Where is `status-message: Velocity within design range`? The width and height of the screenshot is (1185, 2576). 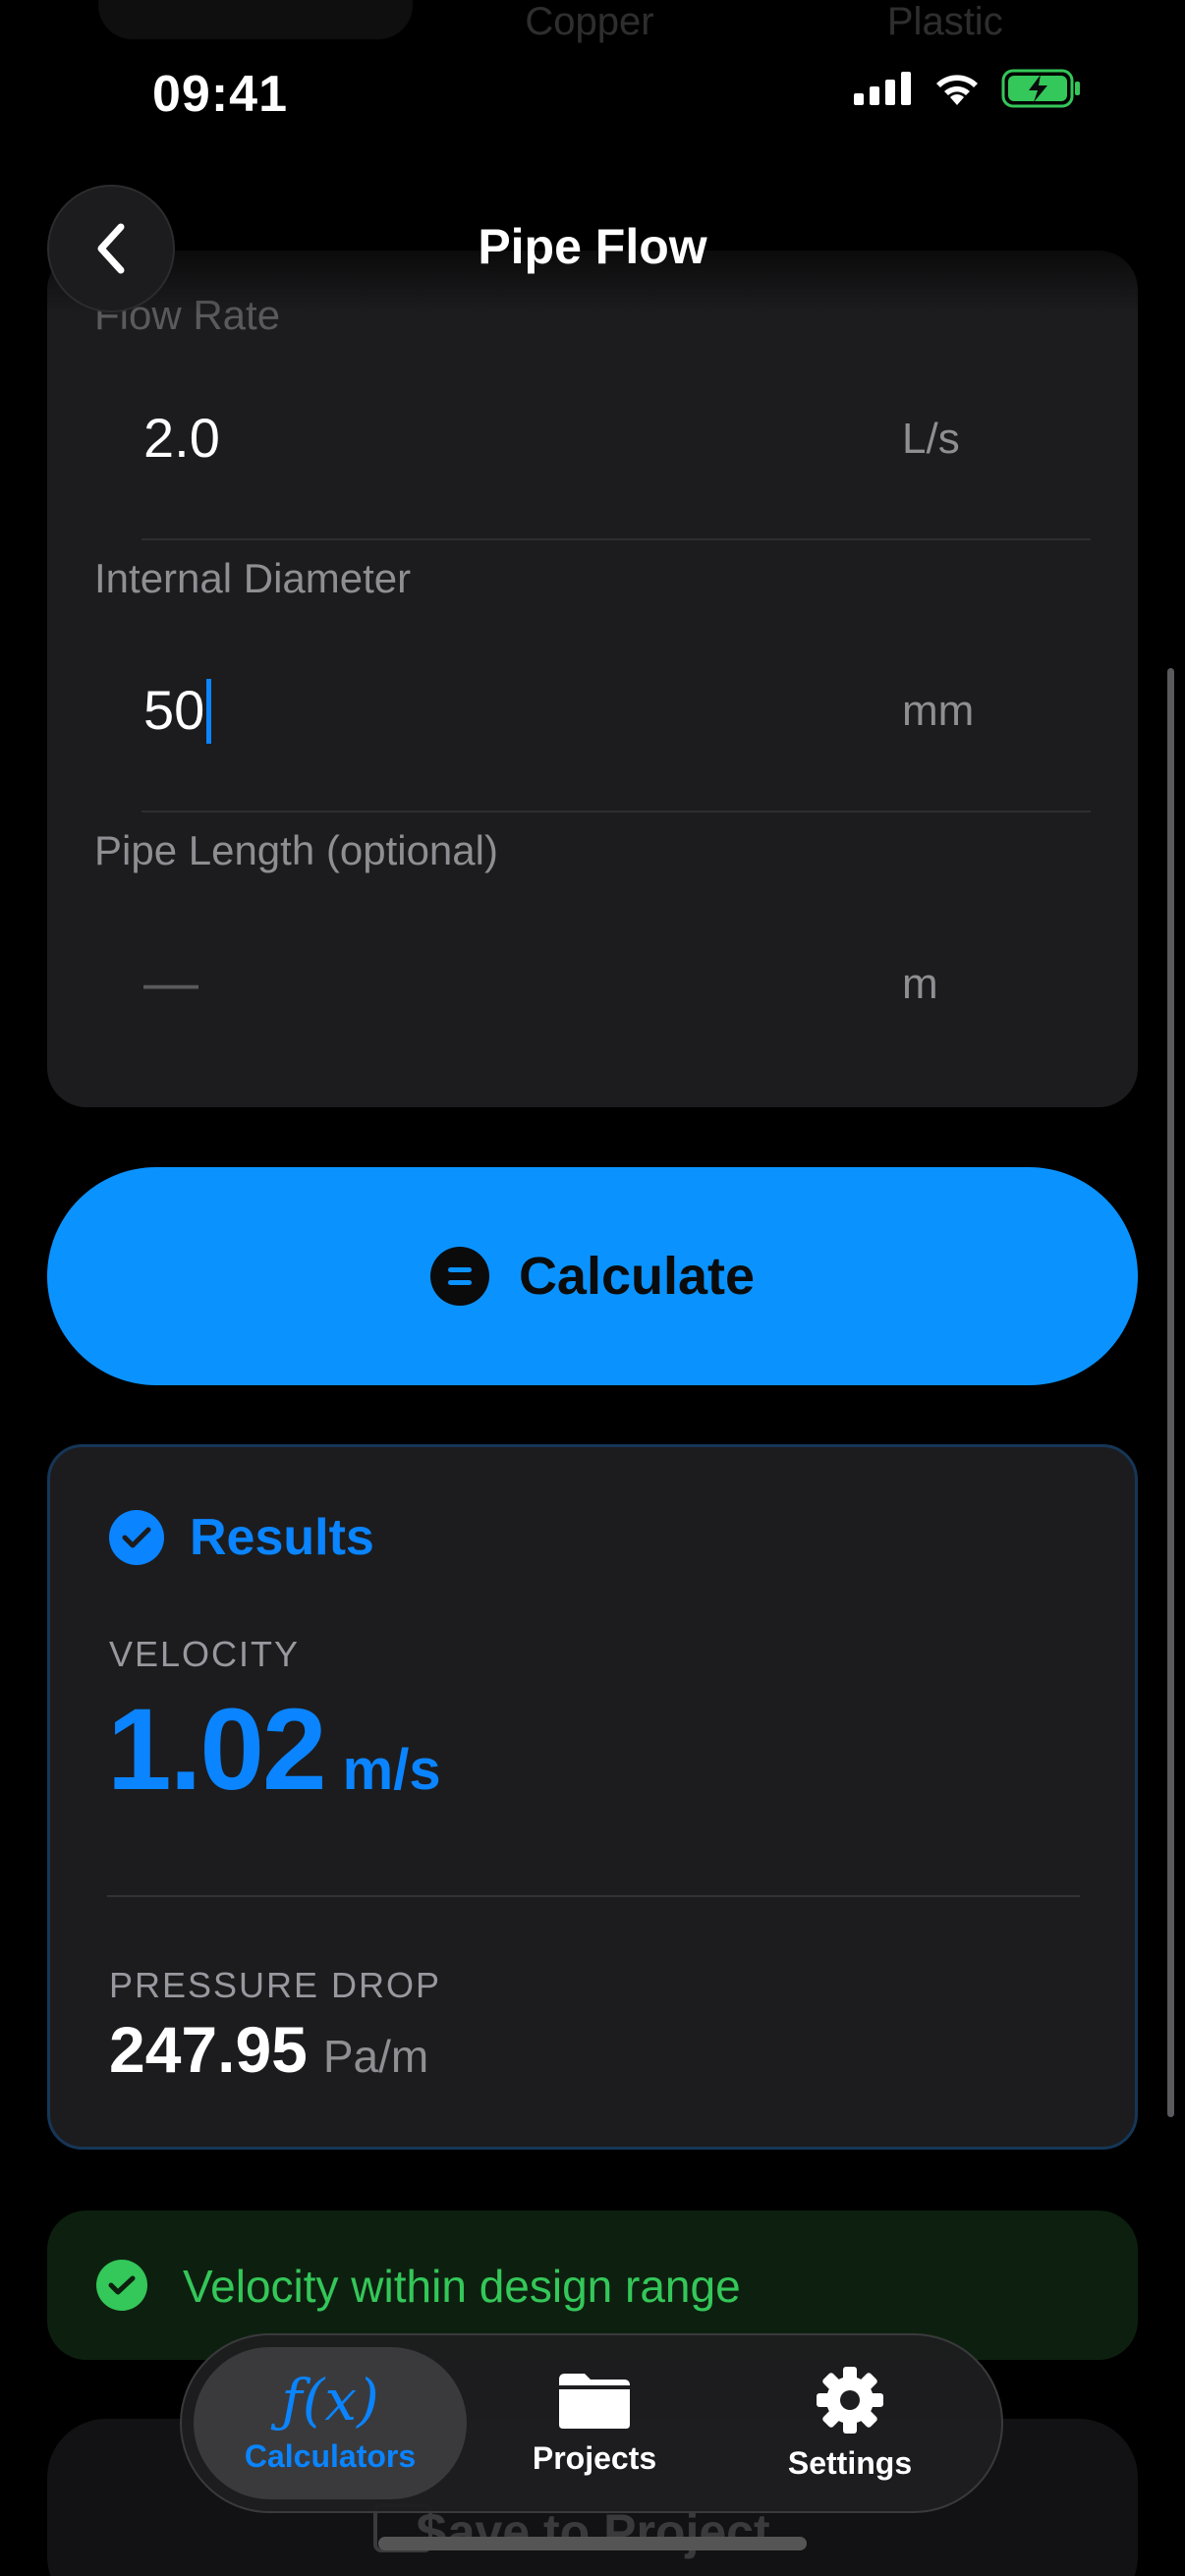 status-message: Velocity within design range is located at coordinates (462, 2286).